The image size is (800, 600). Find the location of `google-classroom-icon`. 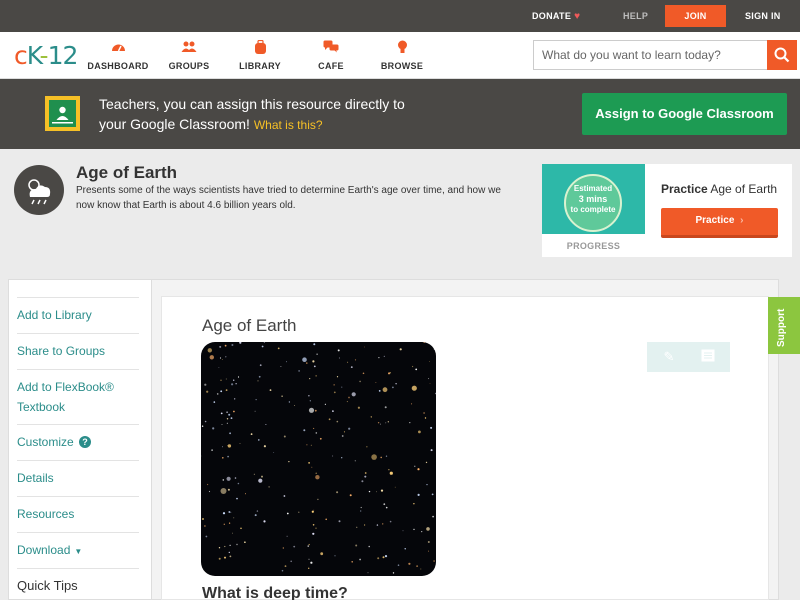

google-classroom-icon is located at coordinates (62, 113).